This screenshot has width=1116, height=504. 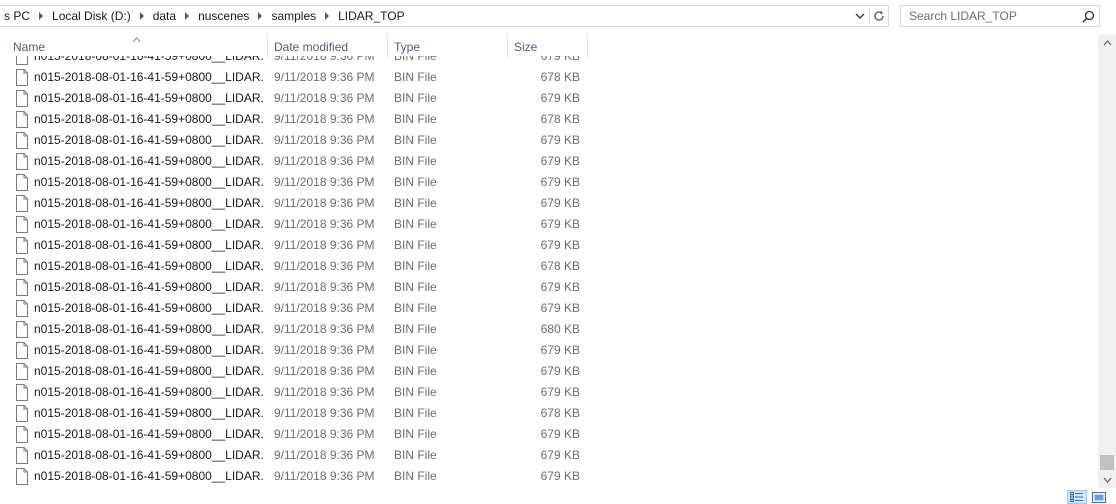 I want to click on column-header-name-label: Name, so click(x=29, y=46).